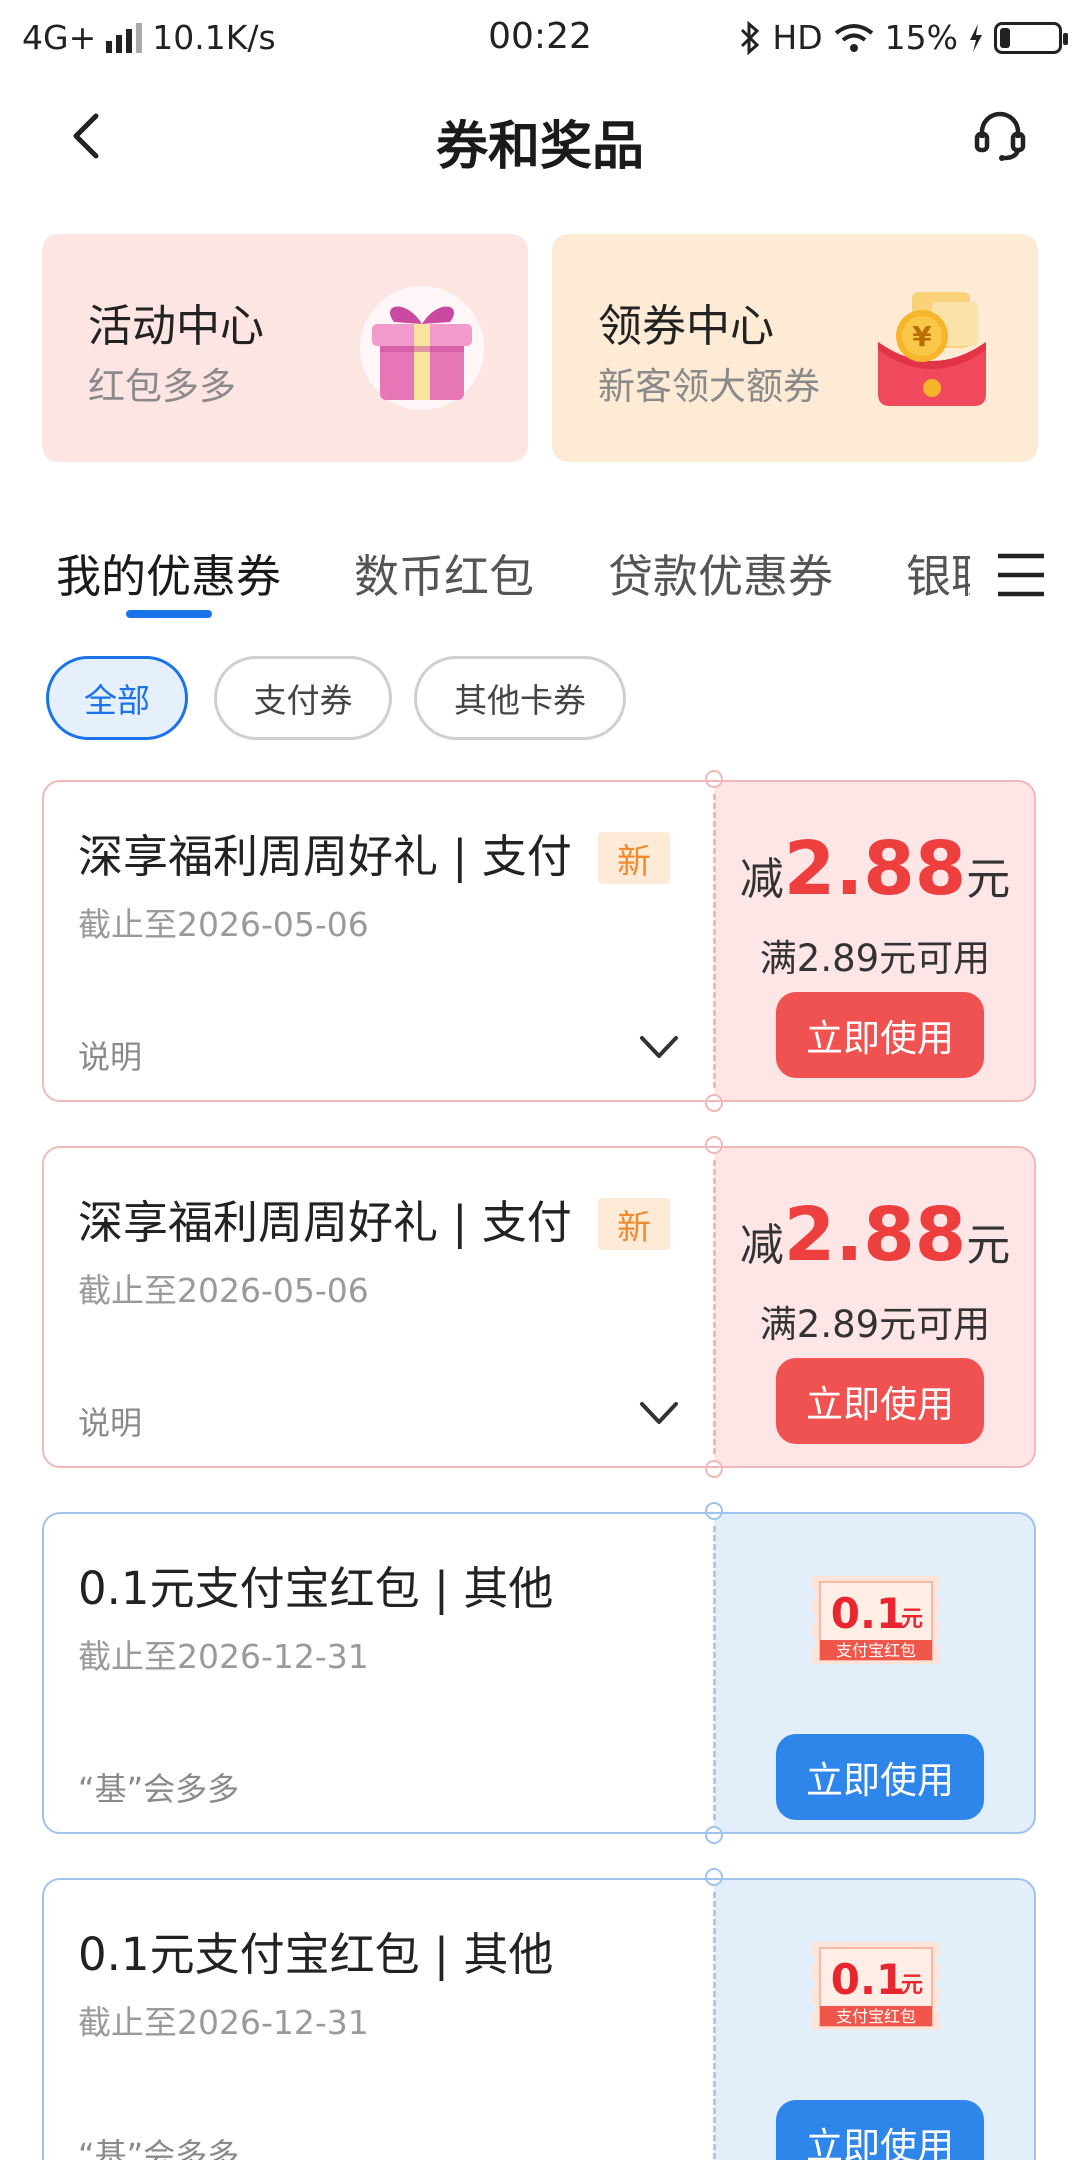 This screenshot has width=1080, height=2160. What do you see at coordinates (540, 38) in the screenshot?
I see `status-bar: 4G+ 10.1K/s 00:22 HD 15%` at bounding box center [540, 38].